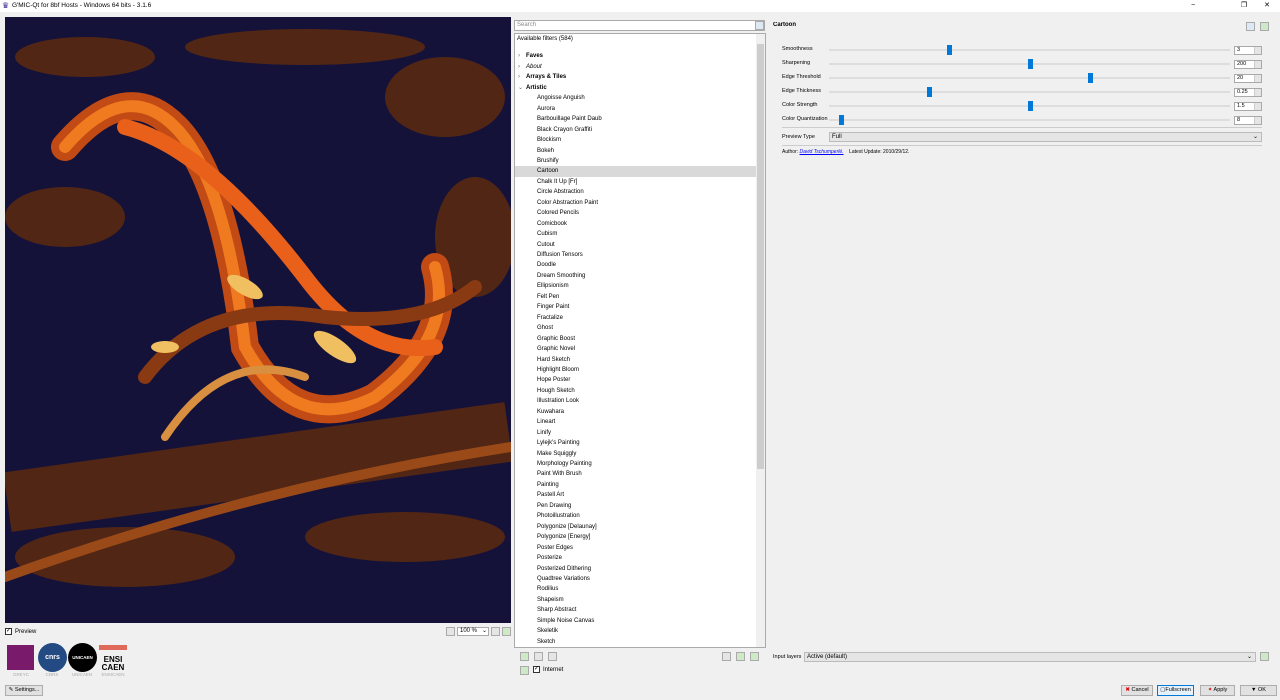 This screenshot has width=1280, height=700. I want to click on filter-item: Lineart, so click(636, 422).